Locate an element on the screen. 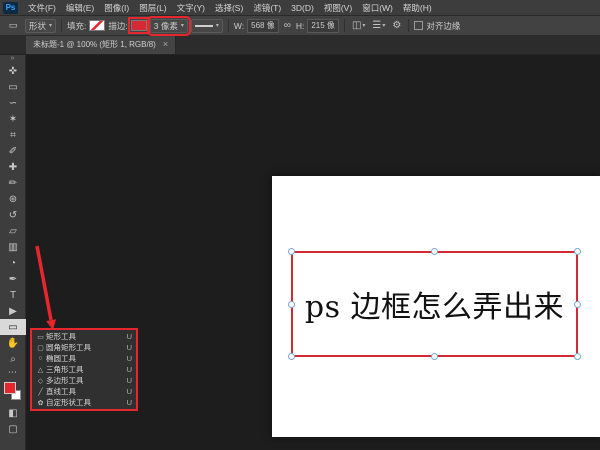  lasso-tool-icon: ∽ is located at coordinates (13, 103).